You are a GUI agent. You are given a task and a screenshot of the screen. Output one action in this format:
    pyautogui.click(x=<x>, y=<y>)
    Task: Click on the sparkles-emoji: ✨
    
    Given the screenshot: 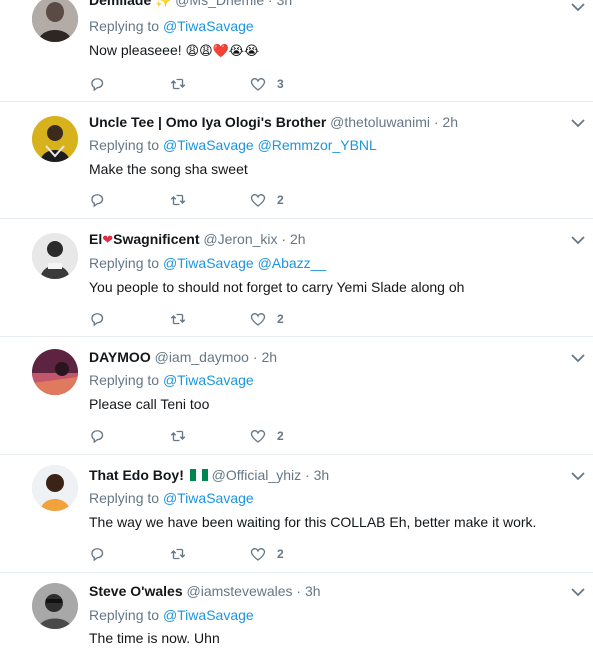 What is the action you would take?
    pyautogui.click(x=163, y=4)
    